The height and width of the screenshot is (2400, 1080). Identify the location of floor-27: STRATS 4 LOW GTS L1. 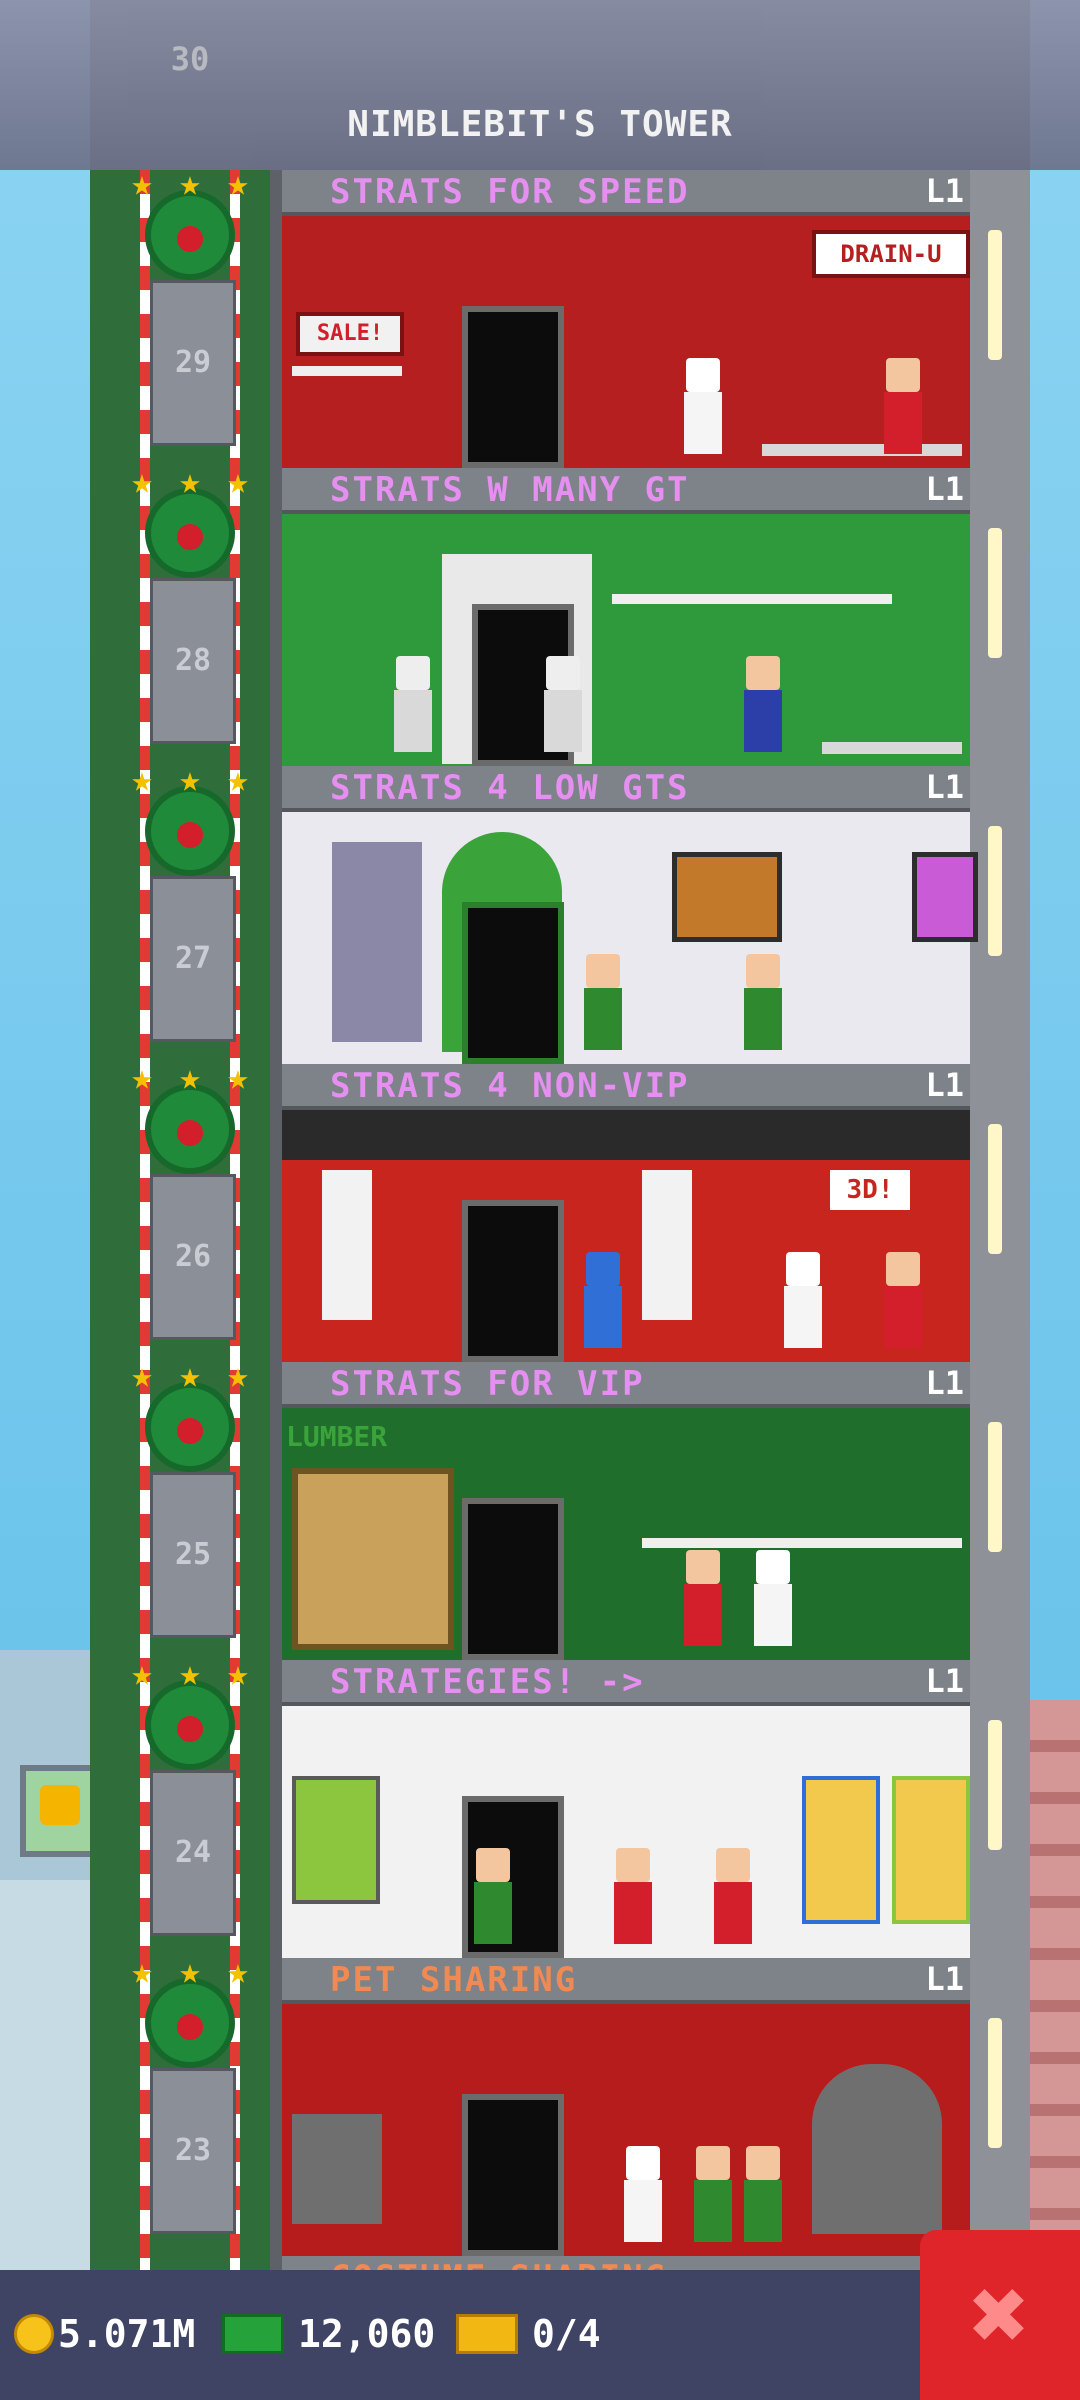
(630, 915).